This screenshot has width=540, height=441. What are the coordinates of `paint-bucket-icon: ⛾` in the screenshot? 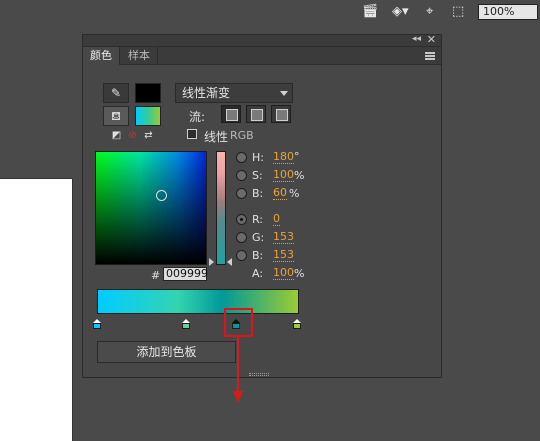 It's located at (116, 116).